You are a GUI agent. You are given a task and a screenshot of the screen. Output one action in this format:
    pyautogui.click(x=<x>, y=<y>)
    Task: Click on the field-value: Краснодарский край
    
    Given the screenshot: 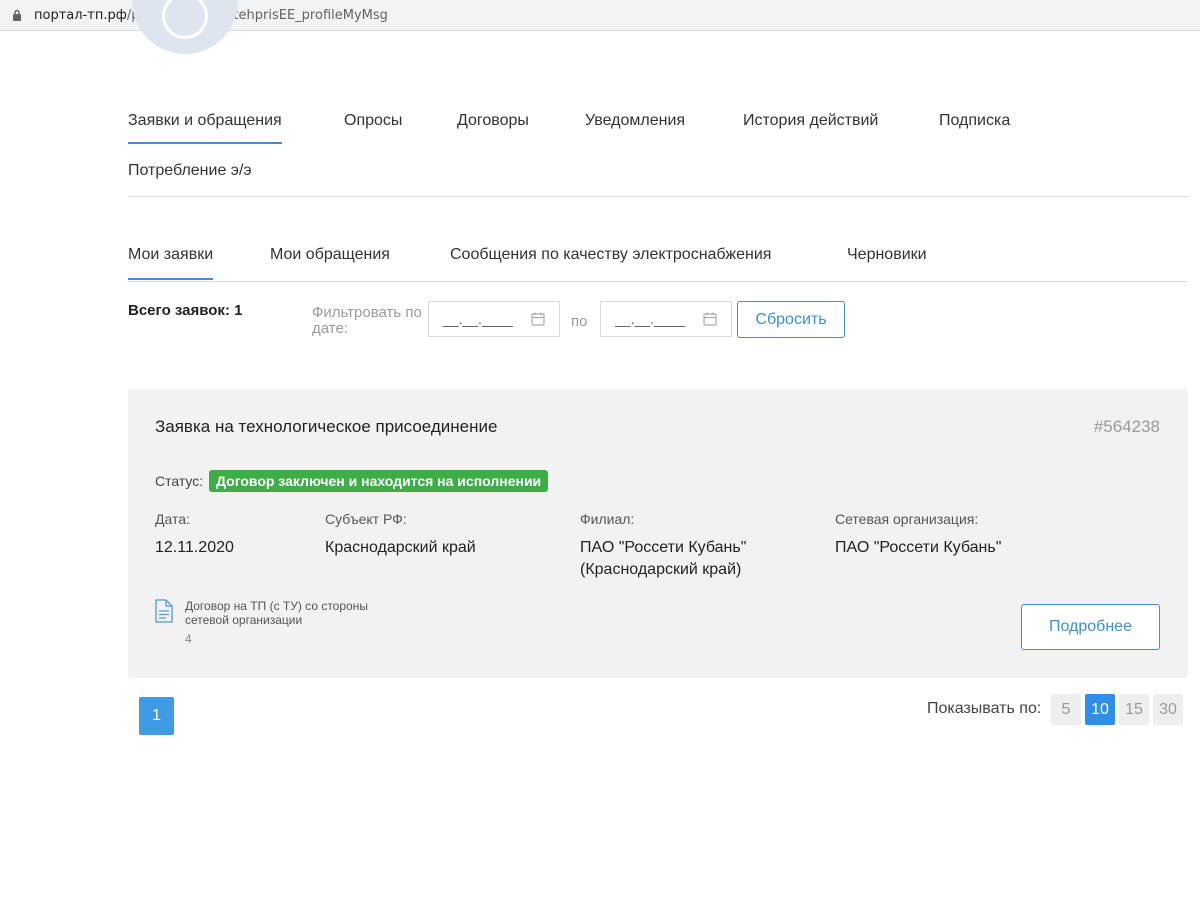 What is the action you would take?
    pyautogui.click(x=400, y=547)
    